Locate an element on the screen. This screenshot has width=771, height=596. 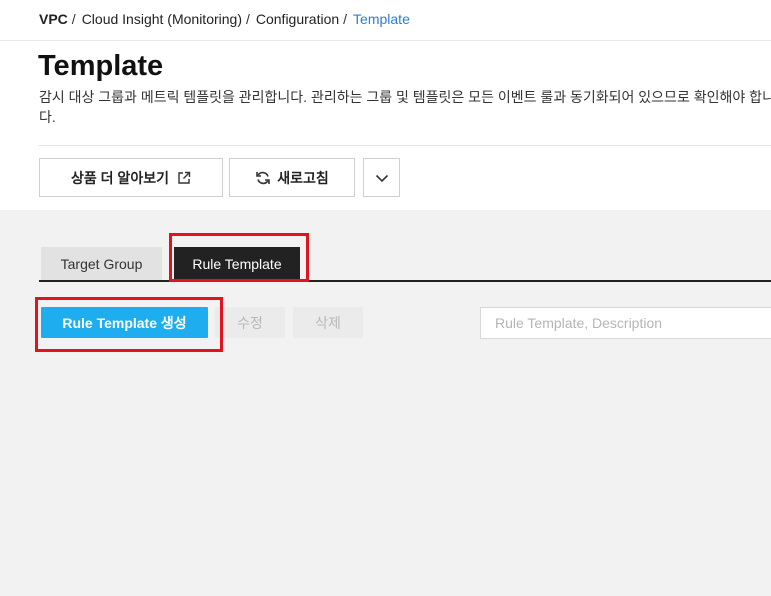
external-link-icon is located at coordinates (184, 178).